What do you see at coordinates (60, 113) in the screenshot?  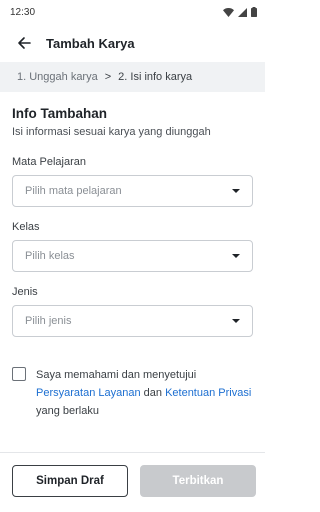 I see `section-title: Info Tambahan` at bounding box center [60, 113].